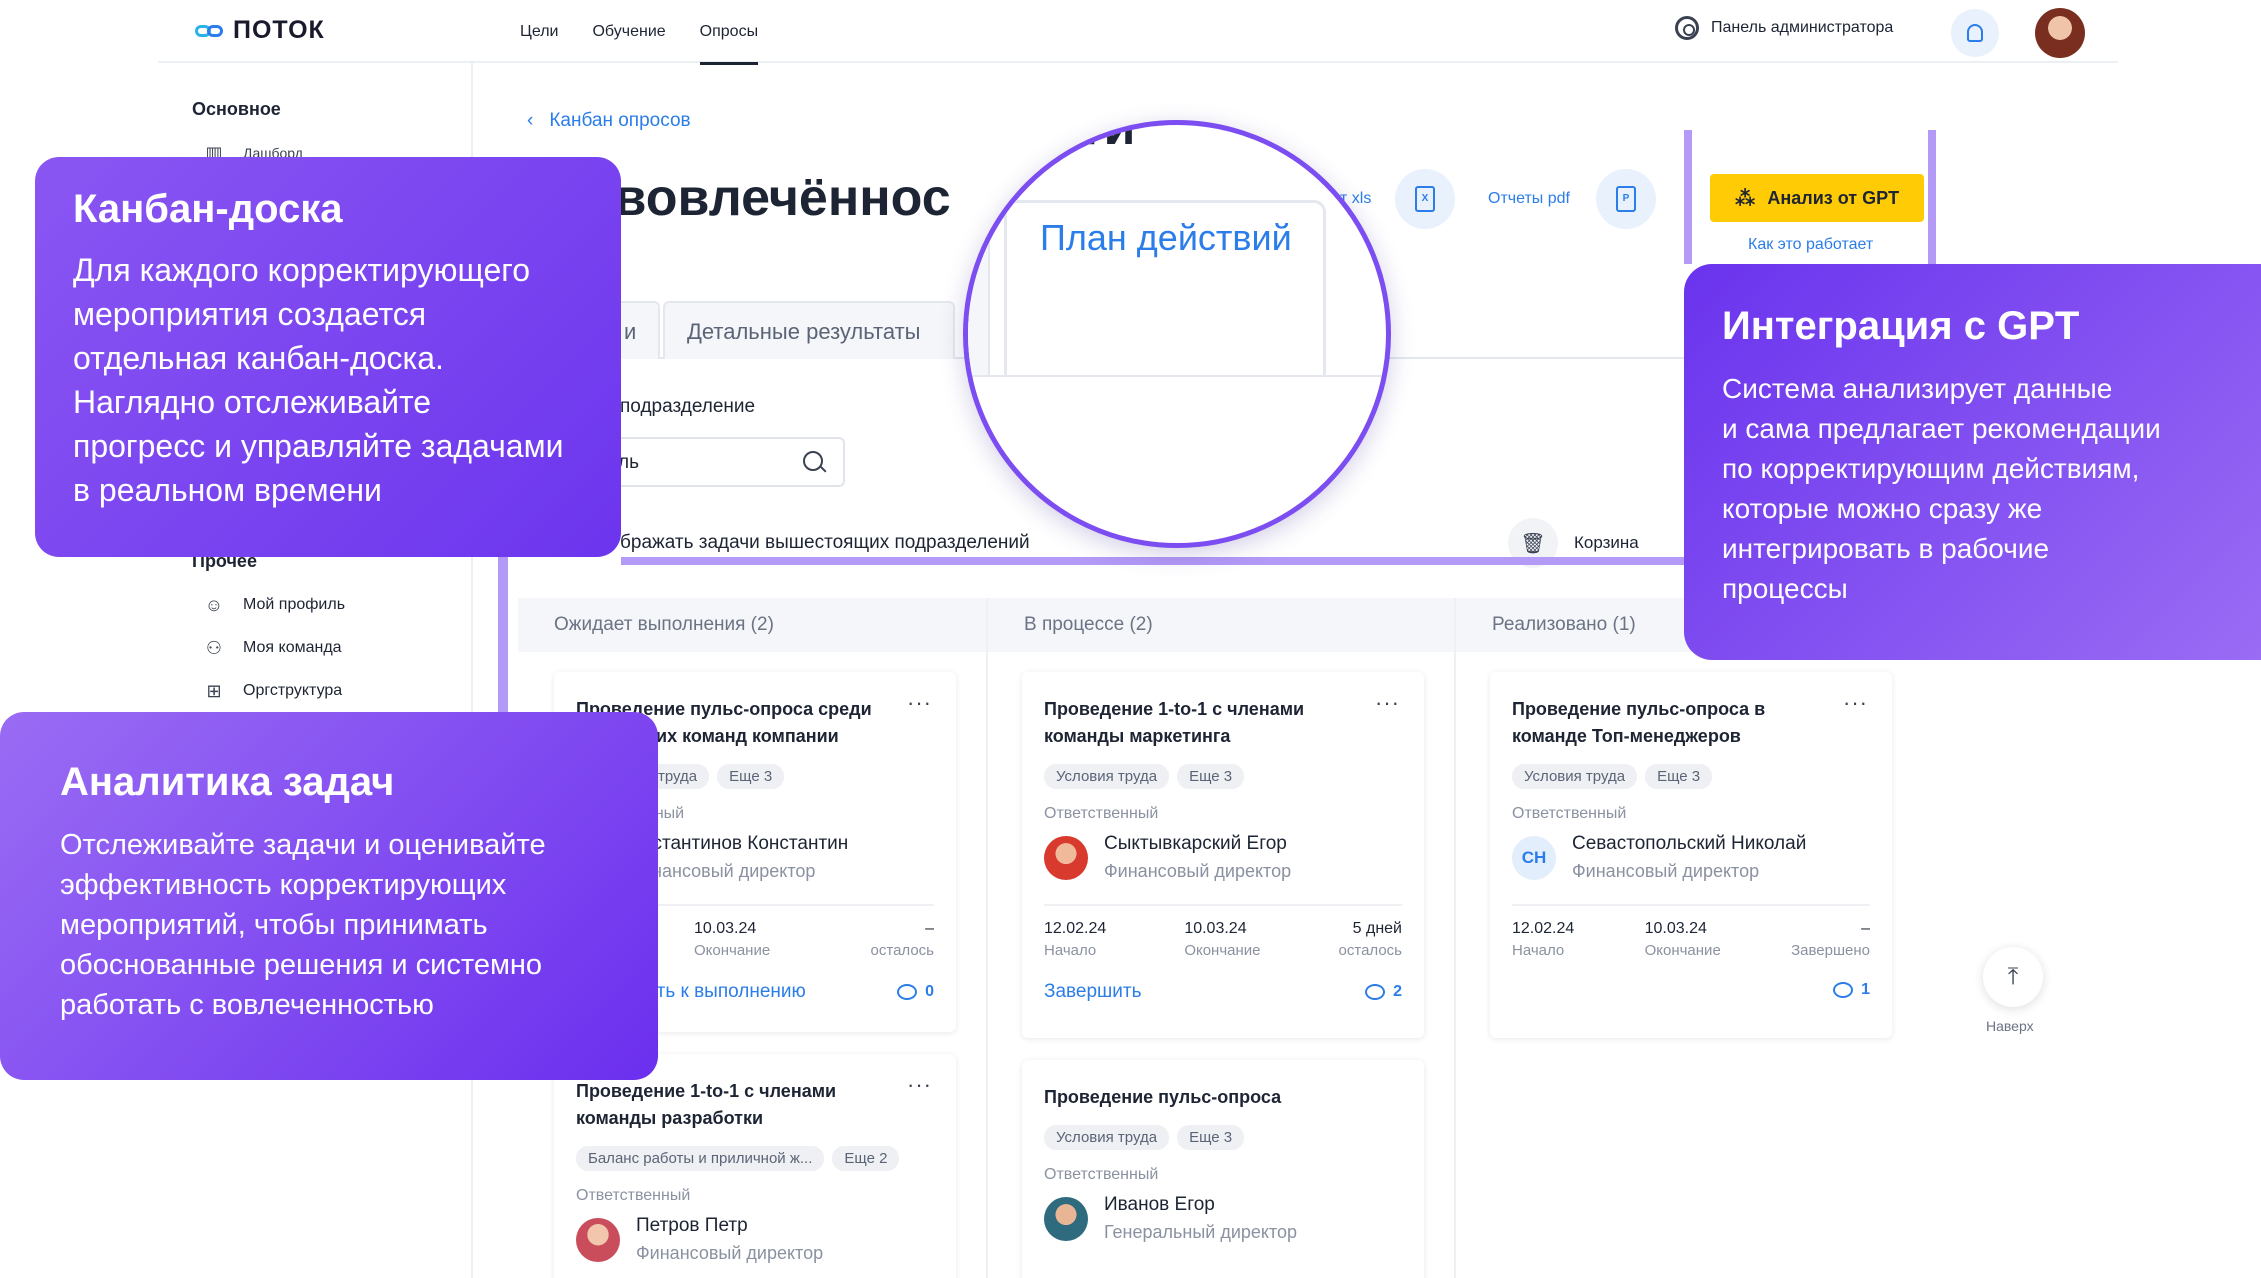  What do you see at coordinates (279, 30) in the screenshot?
I see `logo-text: ПОТОК` at bounding box center [279, 30].